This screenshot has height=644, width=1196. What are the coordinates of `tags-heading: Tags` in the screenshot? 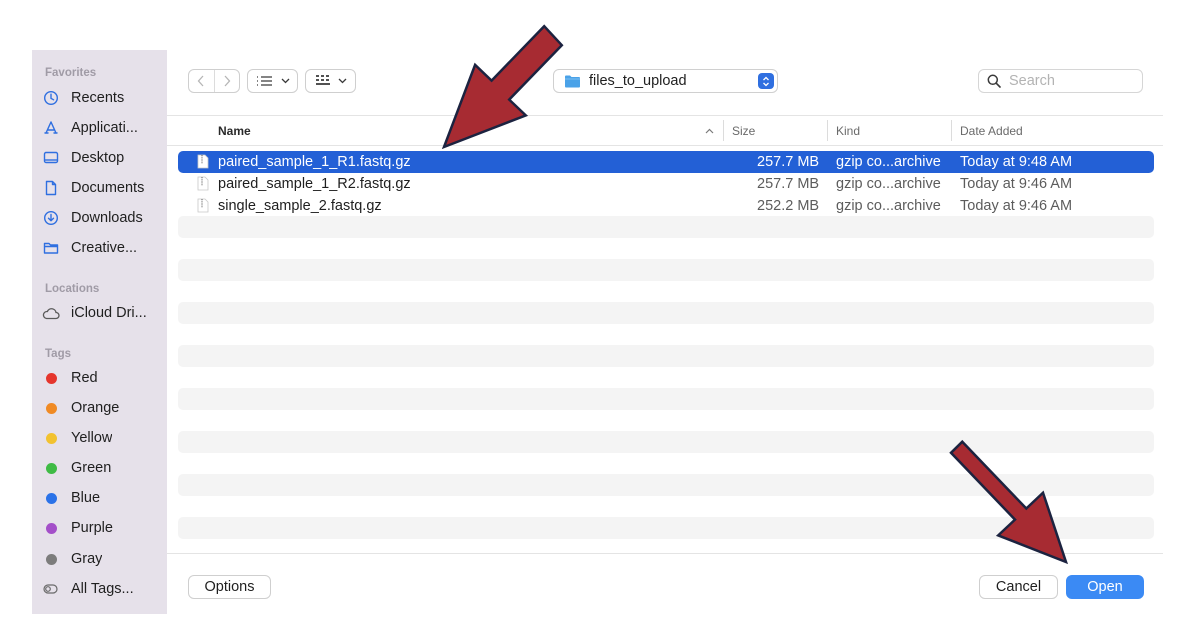 It's located at (58, 354).